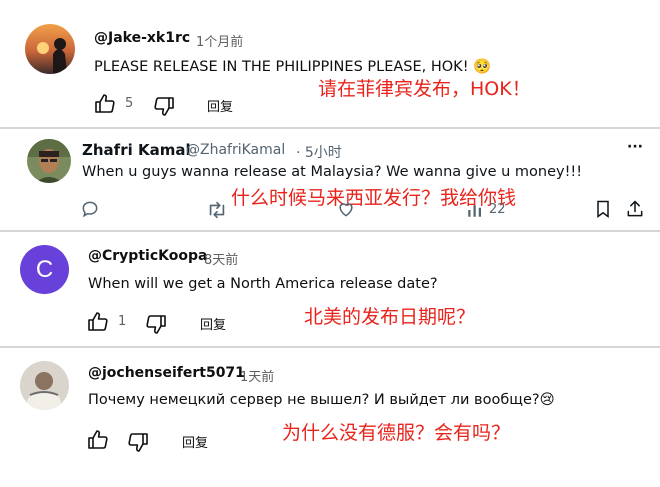 The image size is (660, 487). I want to click on avatar: C, so click(44, 269).